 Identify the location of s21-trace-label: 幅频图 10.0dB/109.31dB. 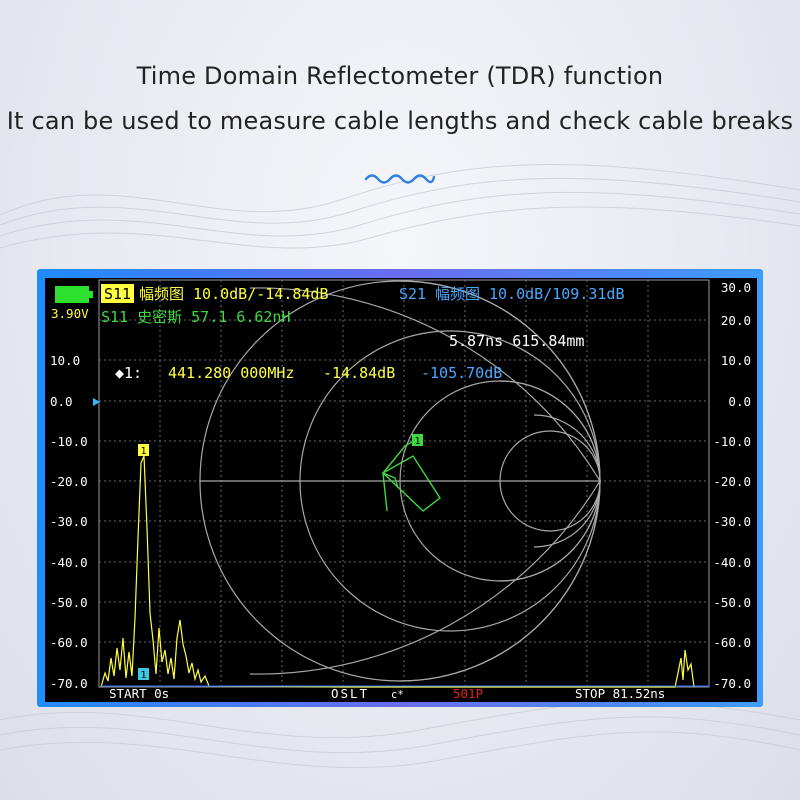
(530, 294).